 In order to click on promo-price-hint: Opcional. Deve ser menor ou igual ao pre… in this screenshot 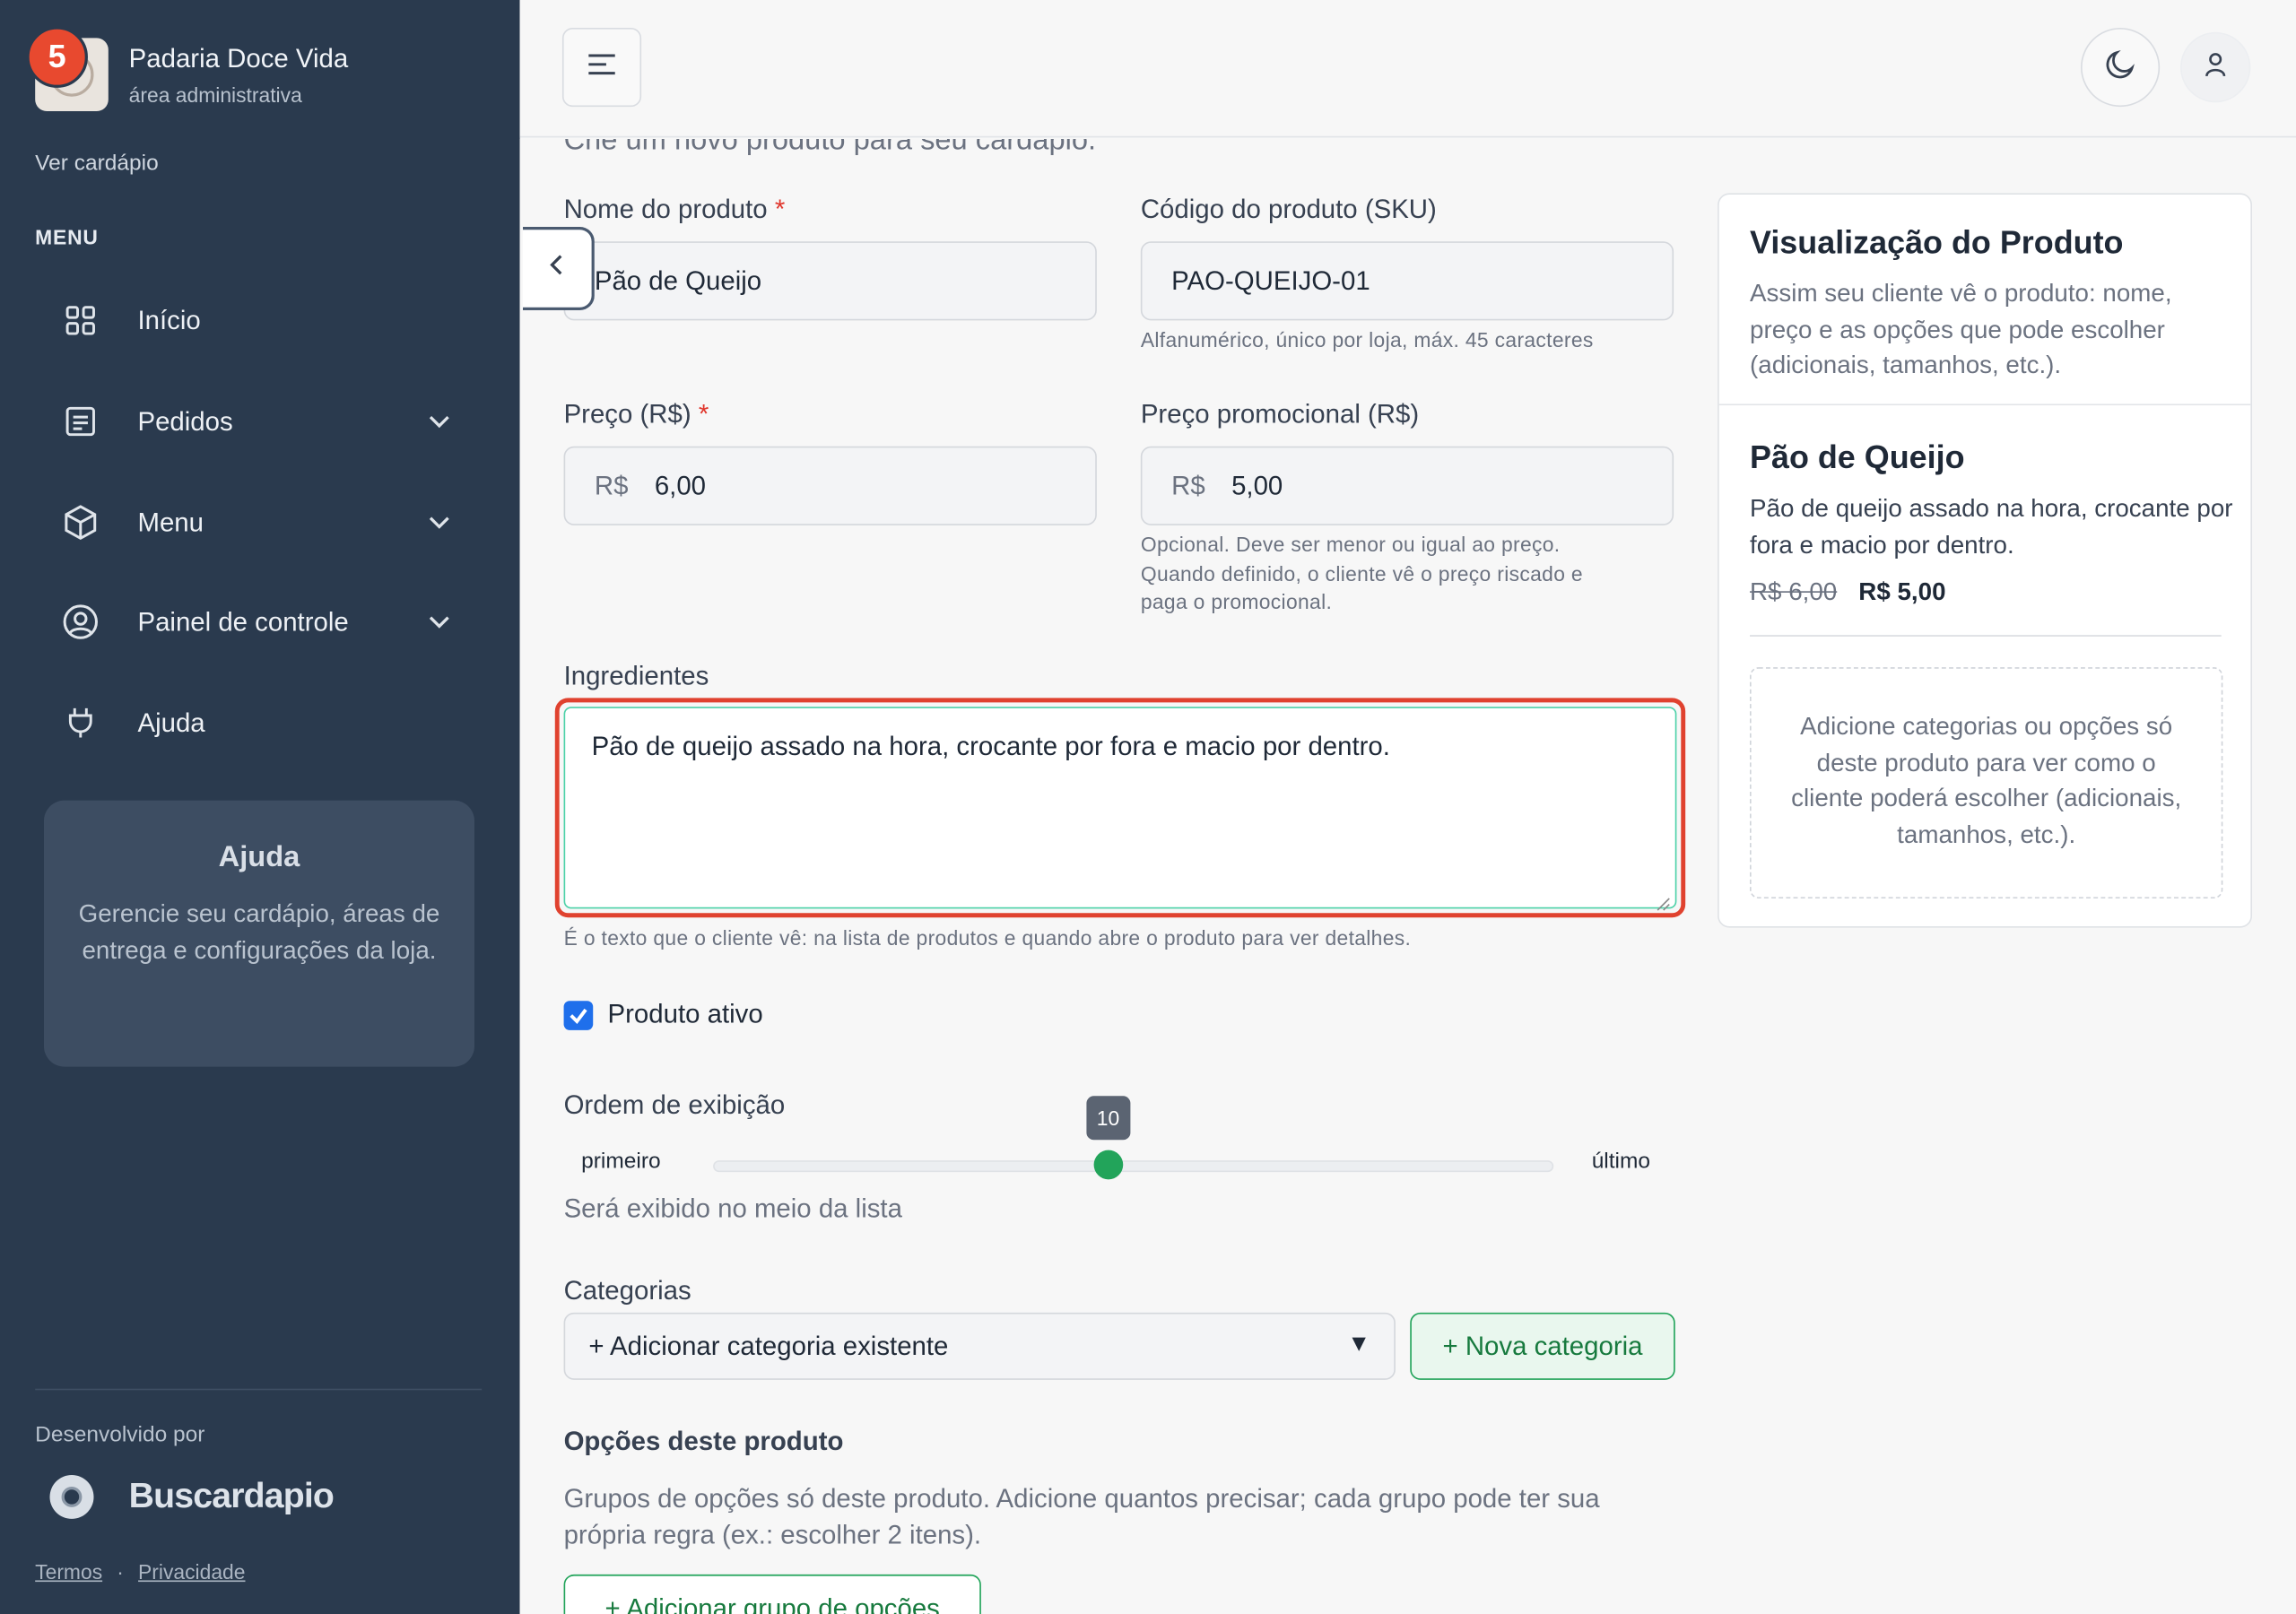, I will do `click(1361, 573)`.